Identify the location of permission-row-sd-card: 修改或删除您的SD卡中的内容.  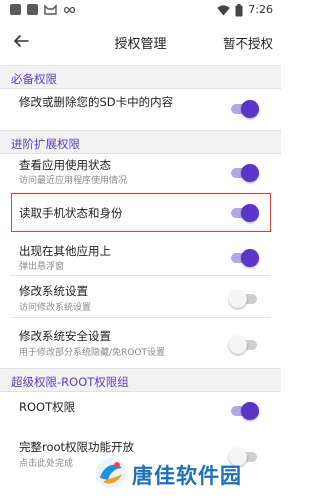
(140, 109).